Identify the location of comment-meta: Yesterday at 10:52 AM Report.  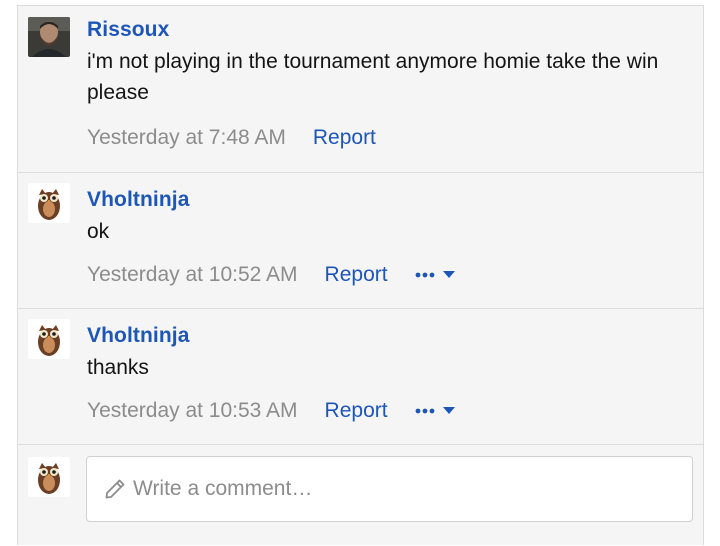
(272, 275).